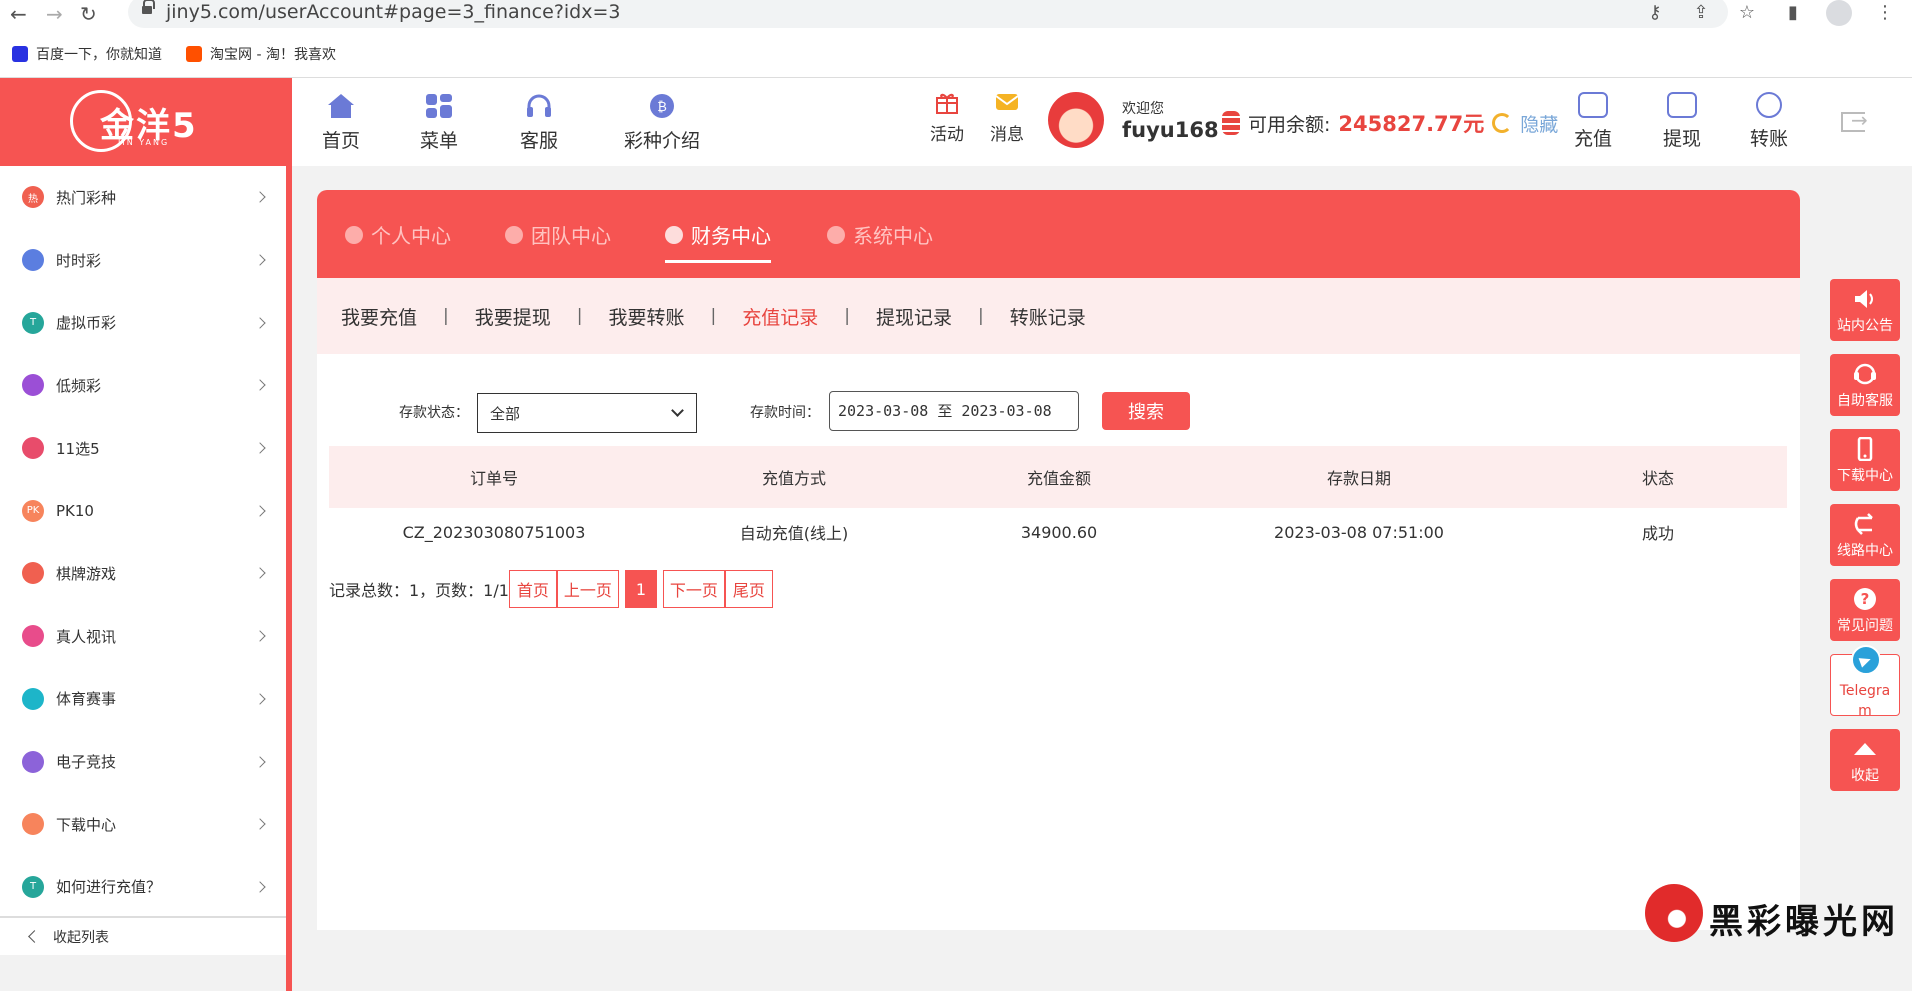 The width and height of the screenshot is (1912, 991). I want to click on col-date: 存款日期, so click(1358, 478).